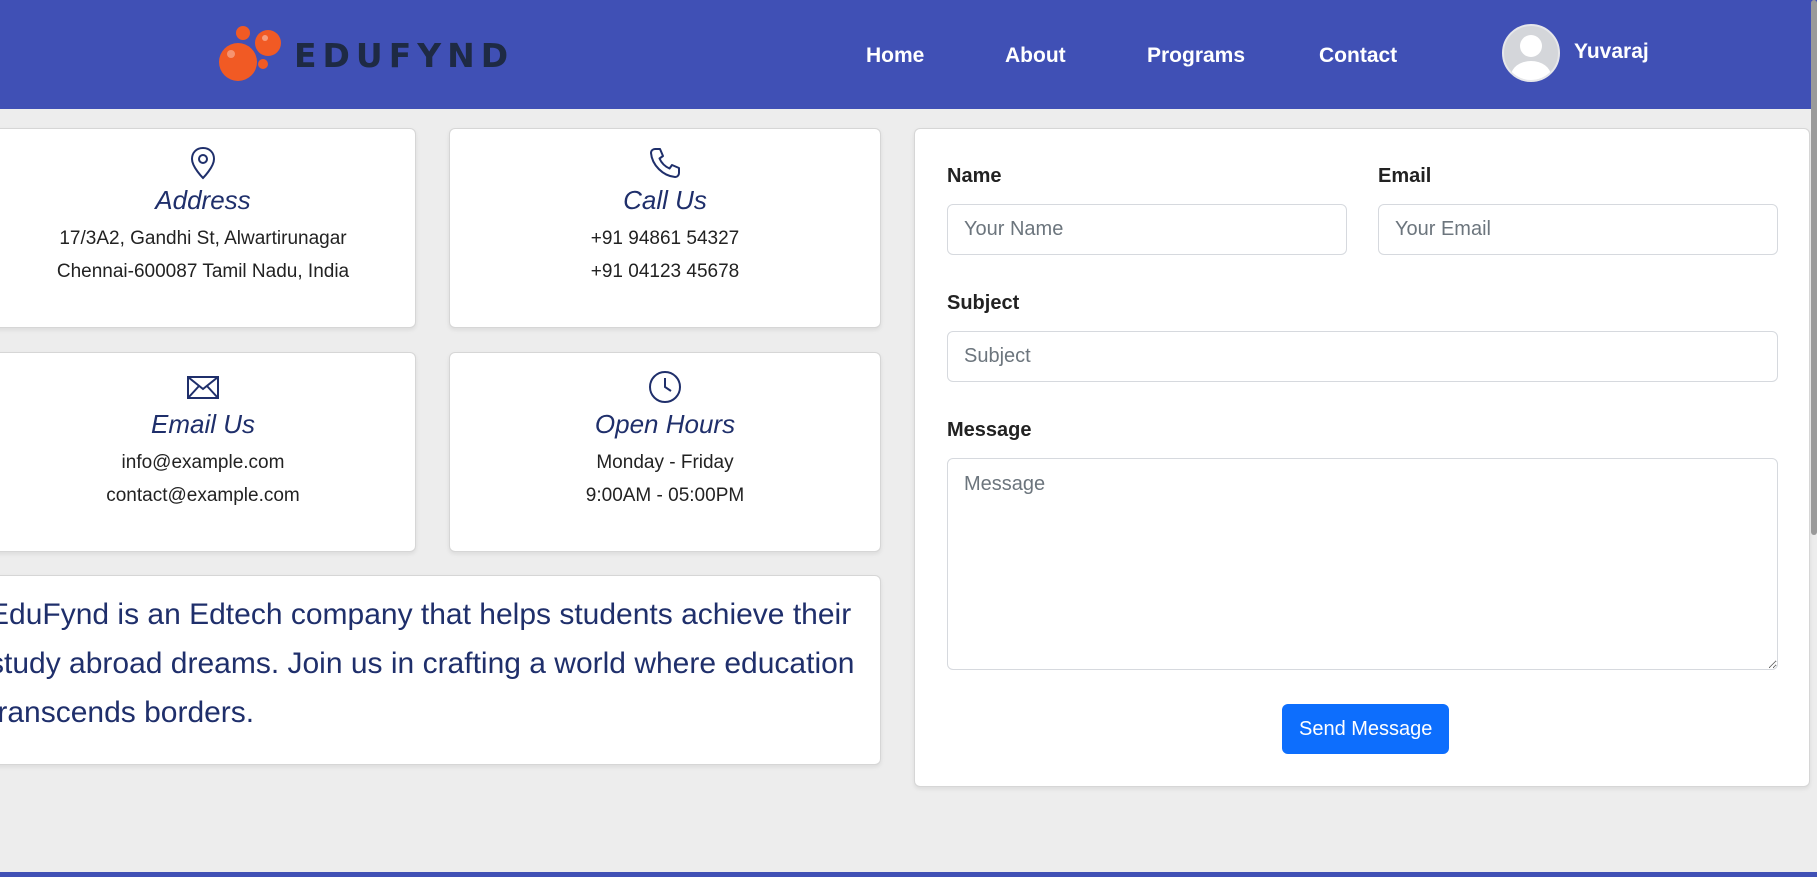 Image resolution: width=1817 pixels, height=877 pixels. I want to click on phone-line-2: +91 04123 45678, so click(665, 271).